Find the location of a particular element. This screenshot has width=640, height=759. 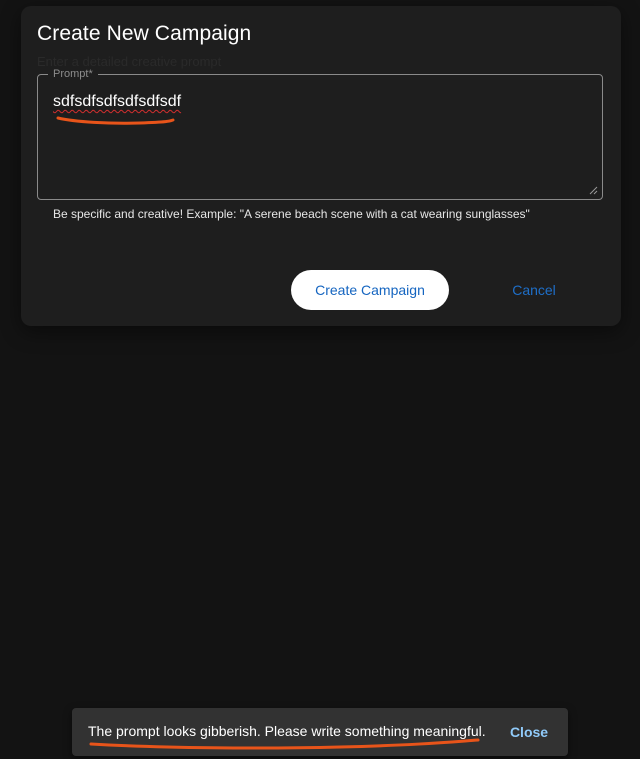

cancel-button: Cancel is located at coordinates (534, 290).